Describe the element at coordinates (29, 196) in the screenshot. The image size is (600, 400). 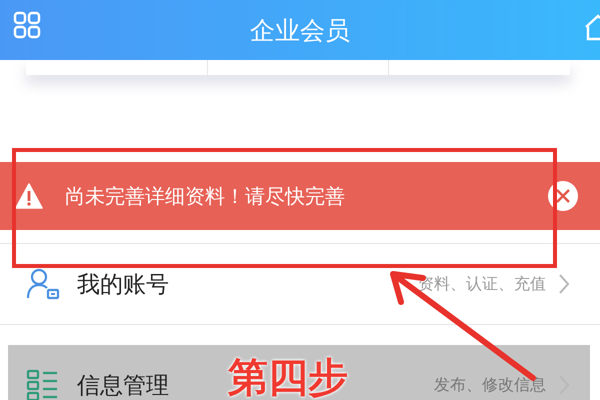
I see `warning-icon` at that location.